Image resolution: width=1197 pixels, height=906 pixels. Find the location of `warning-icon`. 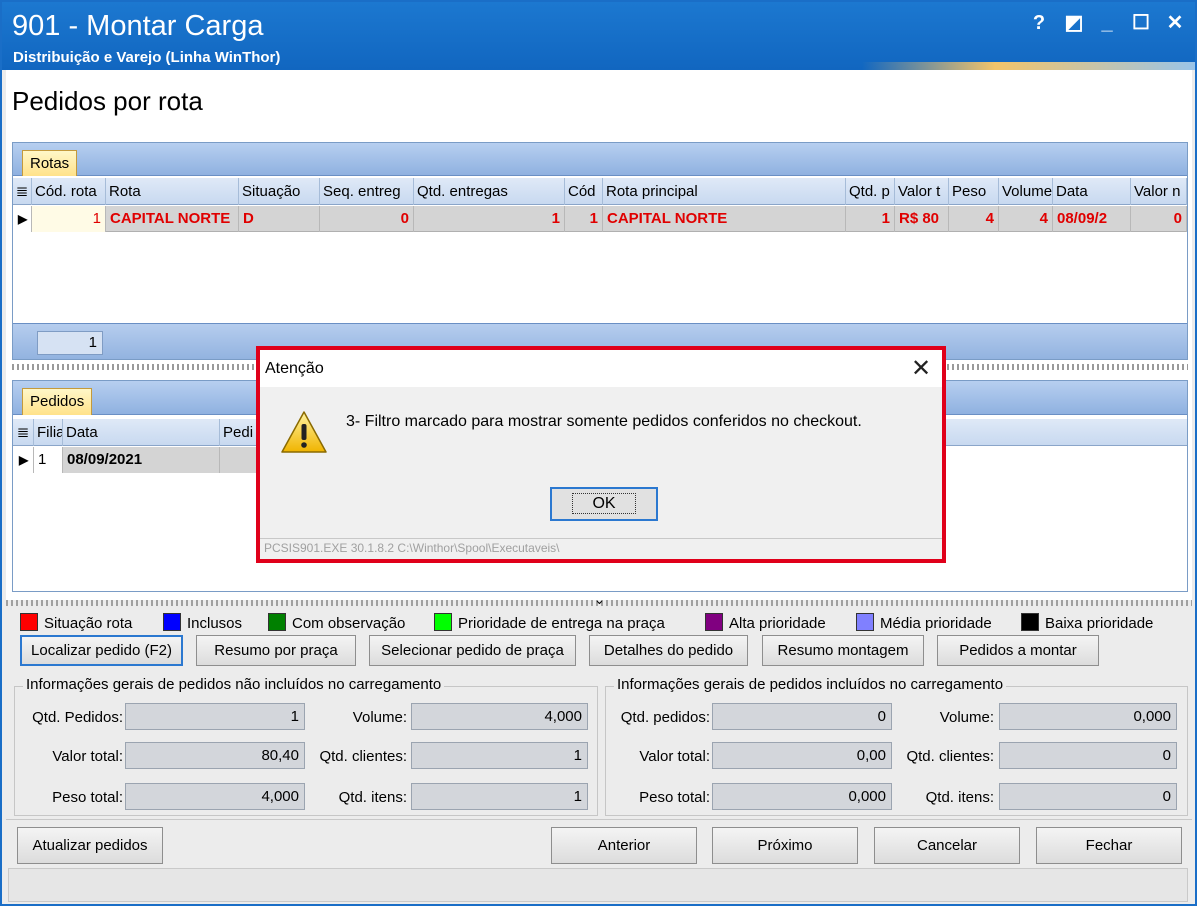

warning-icon is located at coordinates (304, 432).